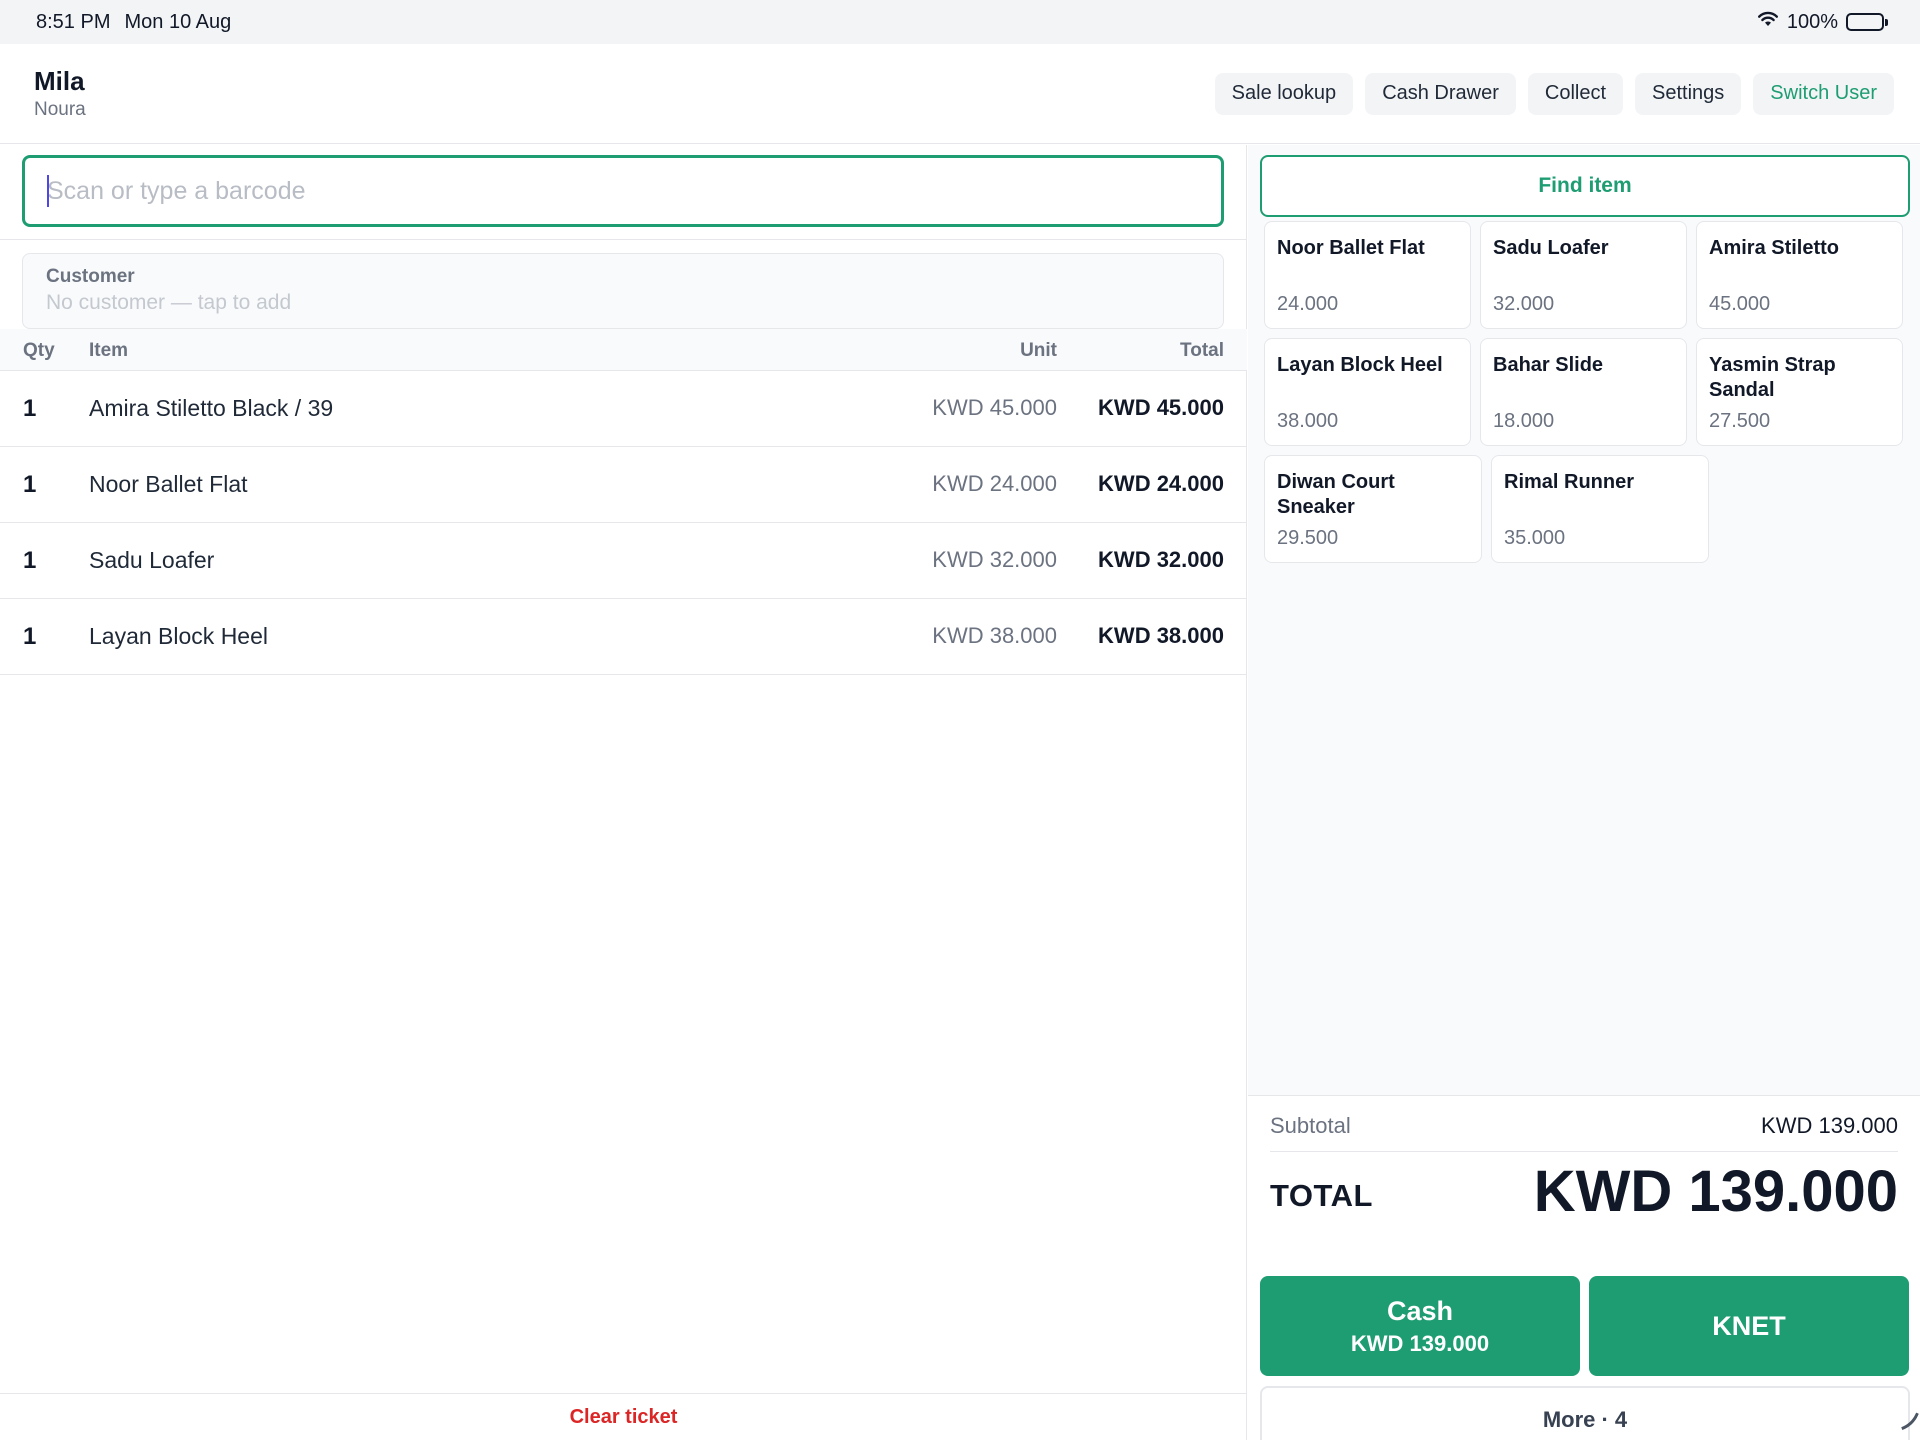 This screenshot has height=1440, width=1920. What do you see at coordinates (1161, 483) in the screenshot?
I see `row-total: KWD 24.000` at bounding box center [1161, 483].